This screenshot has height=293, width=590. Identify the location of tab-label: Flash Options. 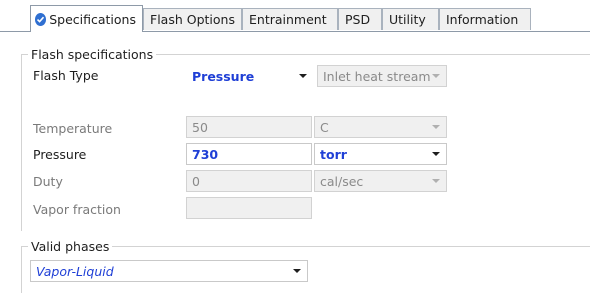
(192, 19).